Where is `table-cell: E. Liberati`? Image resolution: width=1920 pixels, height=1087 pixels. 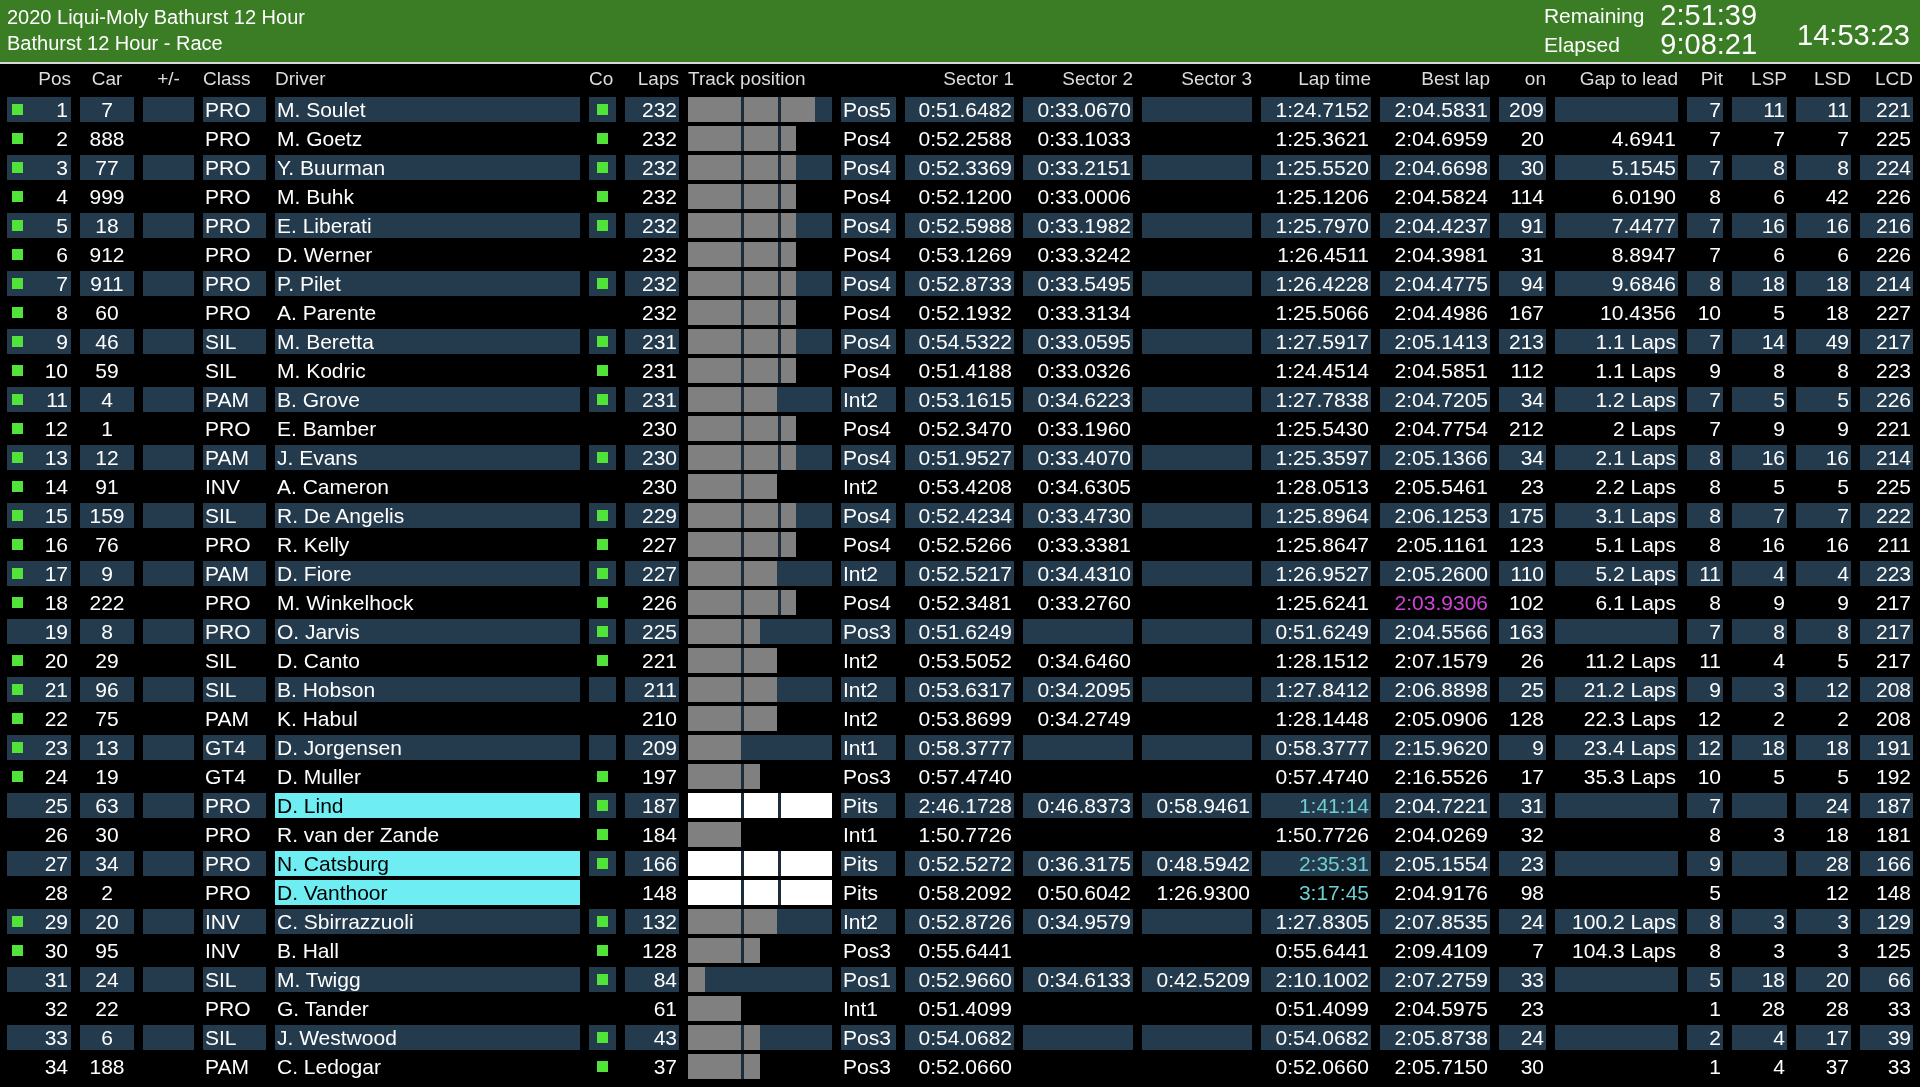
table-cell: E. Liberati is located at coordinates (427, 225).